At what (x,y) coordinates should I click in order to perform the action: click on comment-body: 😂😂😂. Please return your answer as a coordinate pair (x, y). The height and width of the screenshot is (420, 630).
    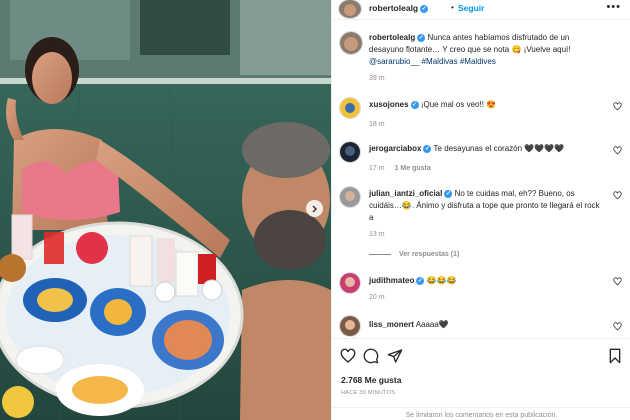
    Looking at the image, I should click on (441, 280).